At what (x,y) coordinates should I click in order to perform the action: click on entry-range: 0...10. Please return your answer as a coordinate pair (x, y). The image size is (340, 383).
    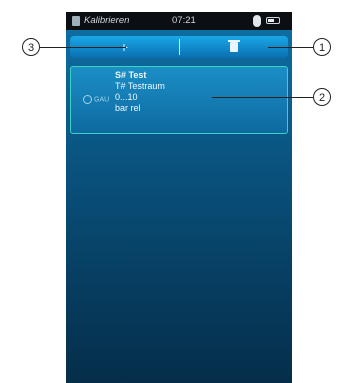
    Looking at the image, I should click on (126, 97).